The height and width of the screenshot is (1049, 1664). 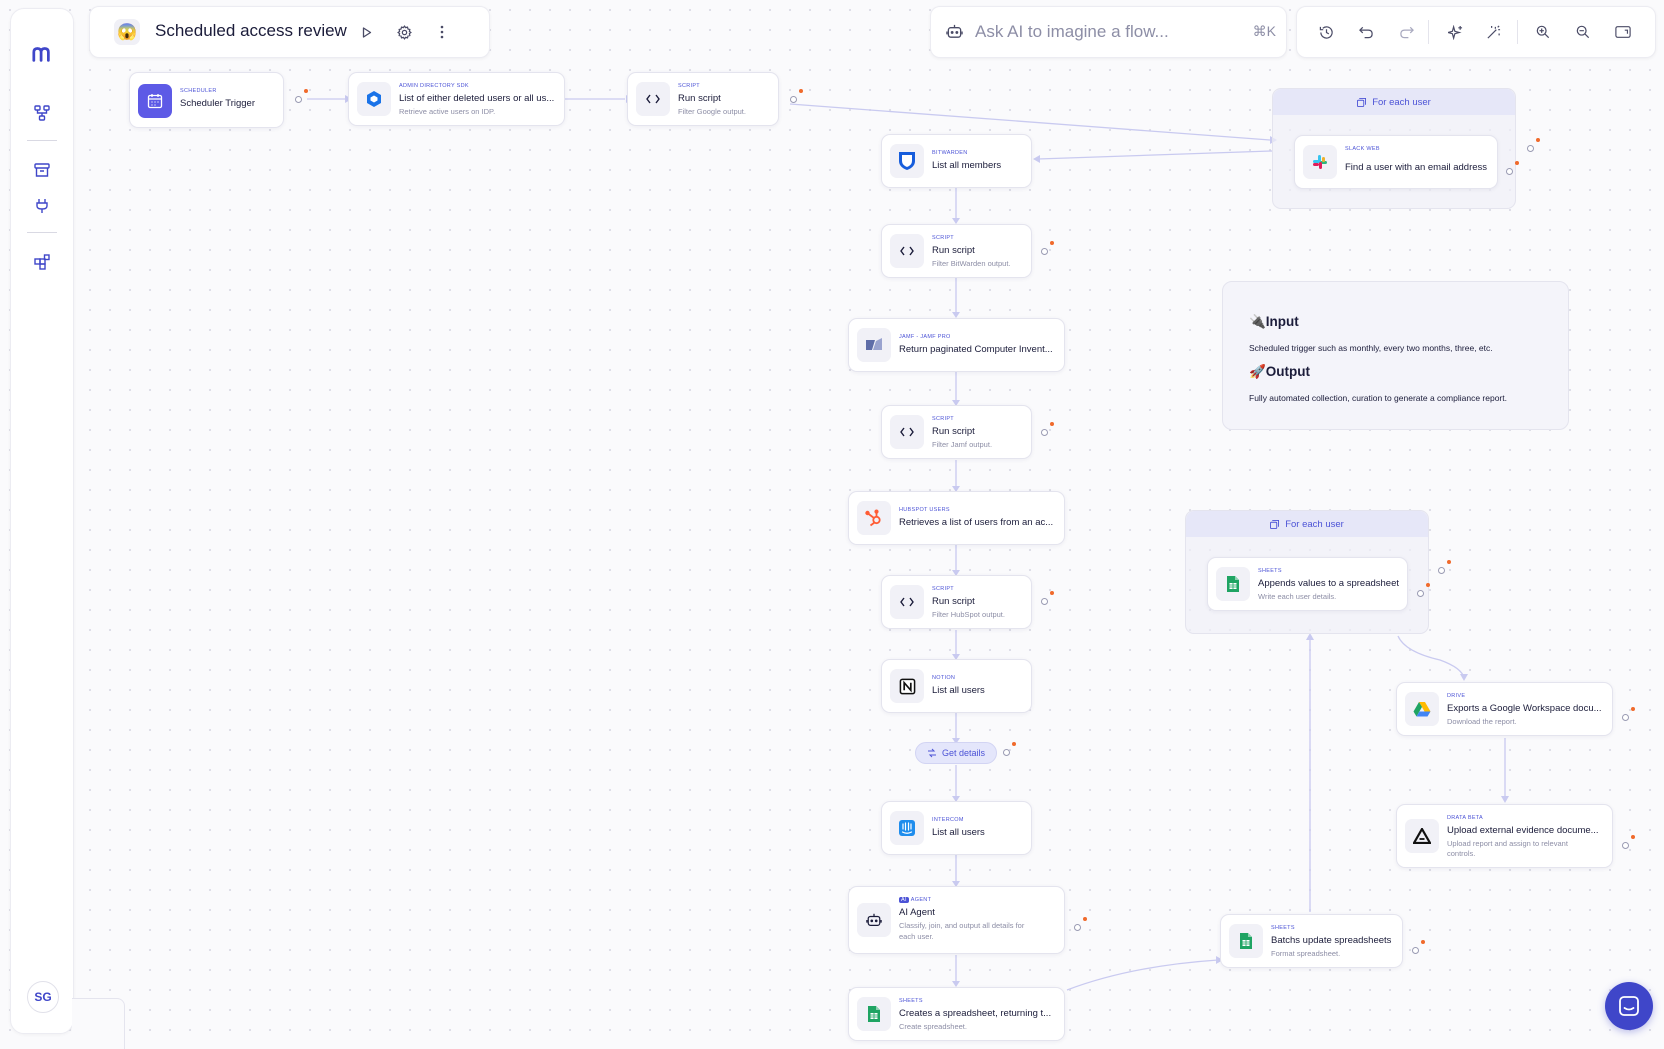 What do you see at coordinates (907, 432) in the screenshot?
I see `code-icon` at bounding box center [907, 432].